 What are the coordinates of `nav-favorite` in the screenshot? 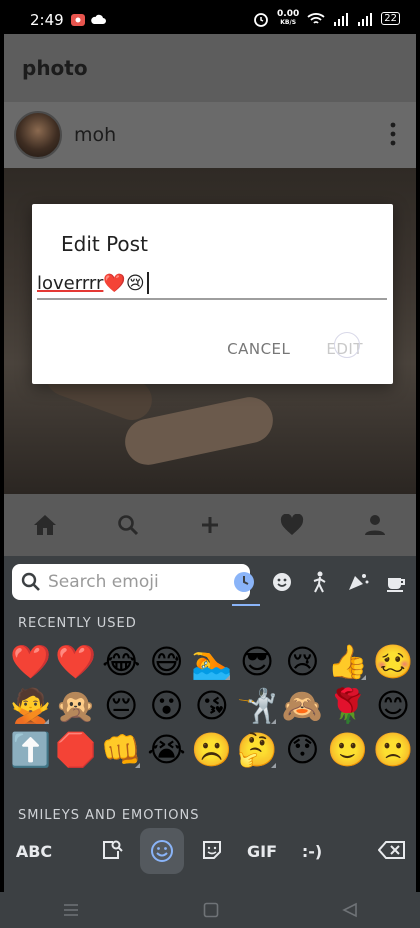 It's located at (292, 525).